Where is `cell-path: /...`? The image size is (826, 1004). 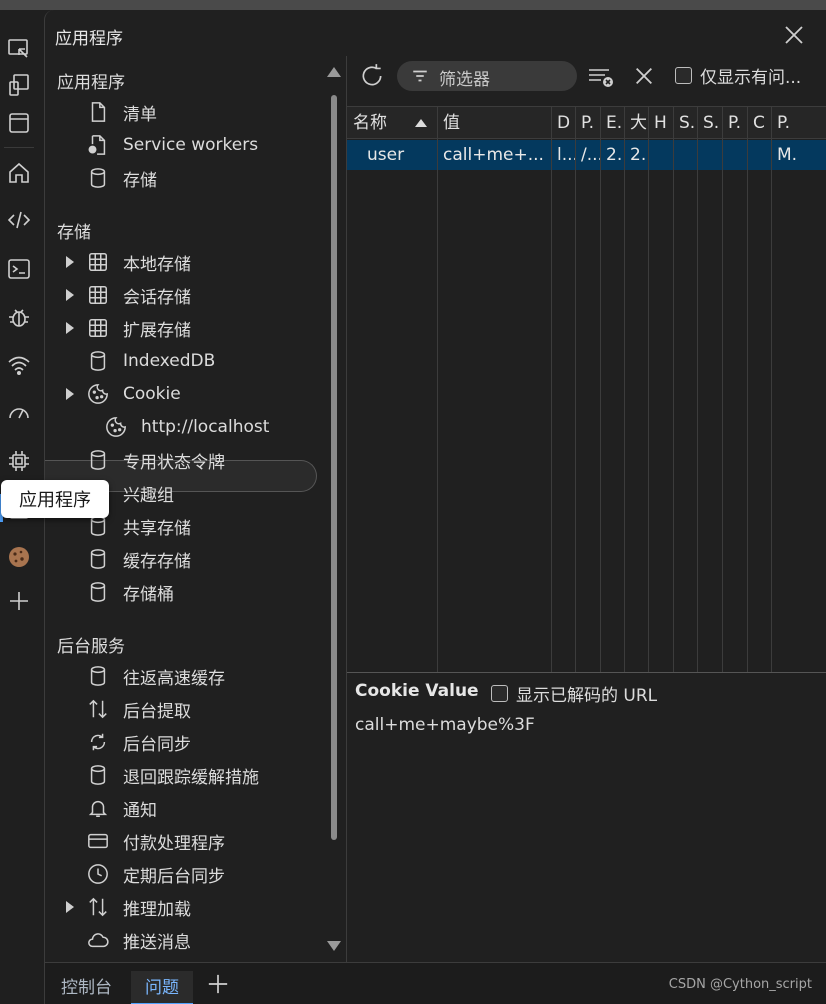
cell-path: /... is located at coordinates (590, 155).